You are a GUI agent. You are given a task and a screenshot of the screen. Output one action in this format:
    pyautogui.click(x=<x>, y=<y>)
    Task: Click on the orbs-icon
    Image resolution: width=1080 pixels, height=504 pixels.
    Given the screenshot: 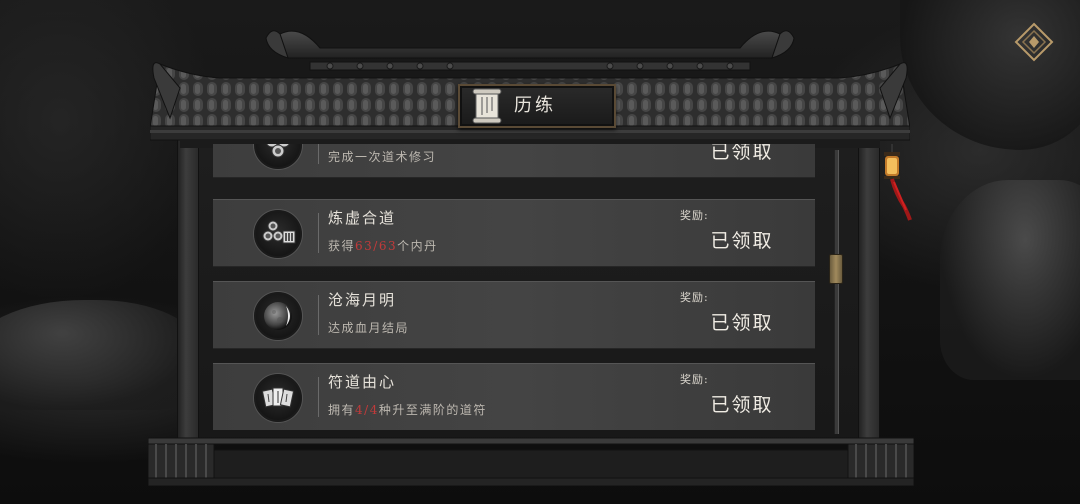 What is the action you would take?
    pyautogui.click(x=278, y=151)
    